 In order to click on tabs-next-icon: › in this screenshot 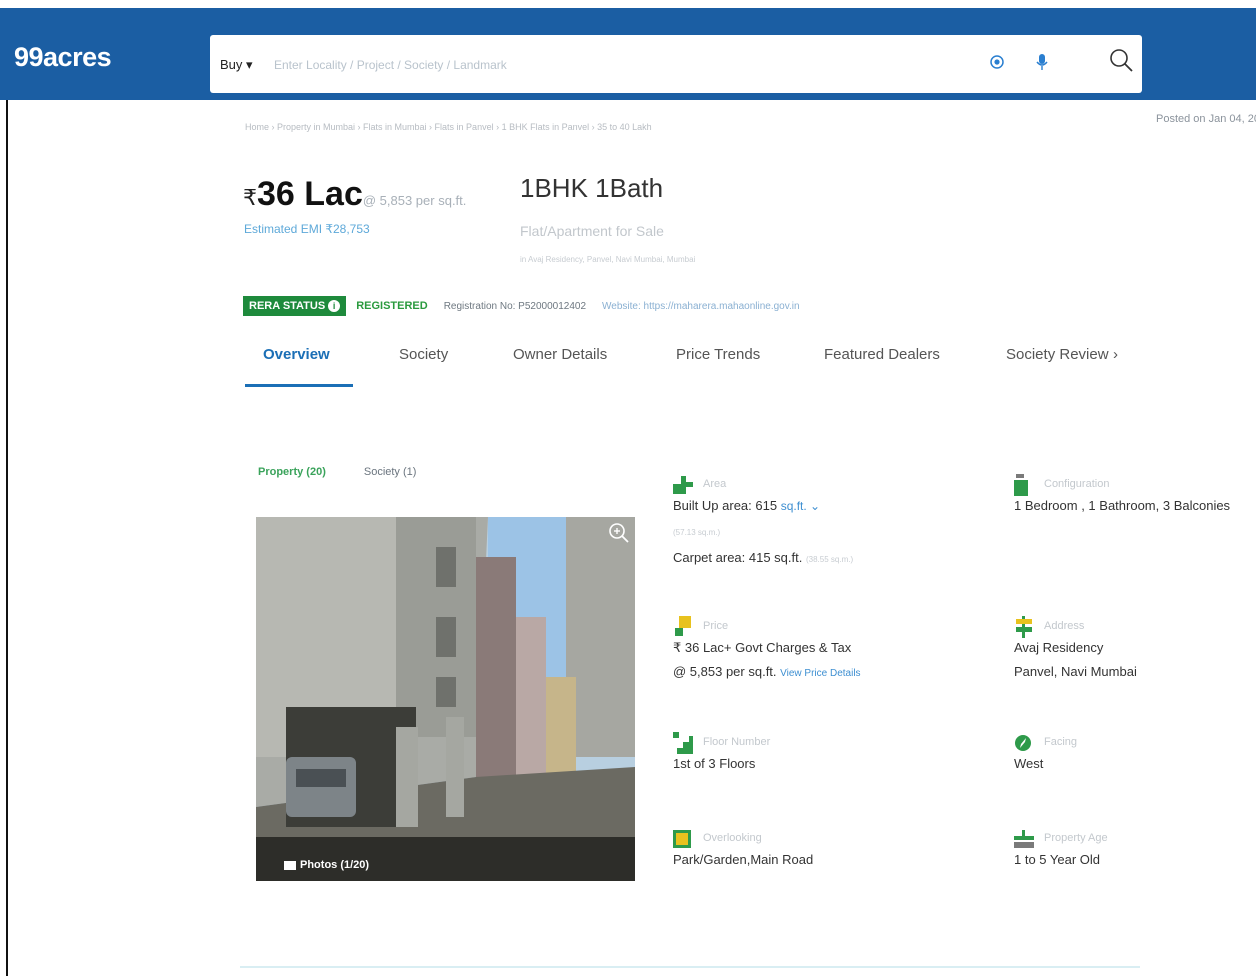, I will do `click(1115, 354)`.